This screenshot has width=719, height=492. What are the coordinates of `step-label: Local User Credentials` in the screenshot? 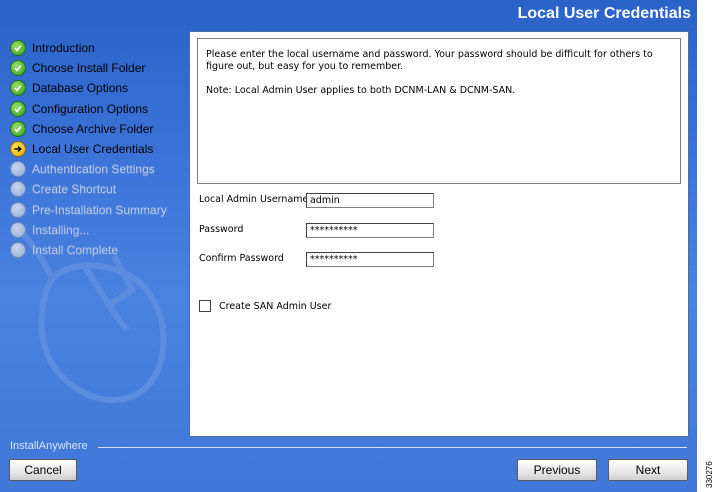 It's located at (93, 149).